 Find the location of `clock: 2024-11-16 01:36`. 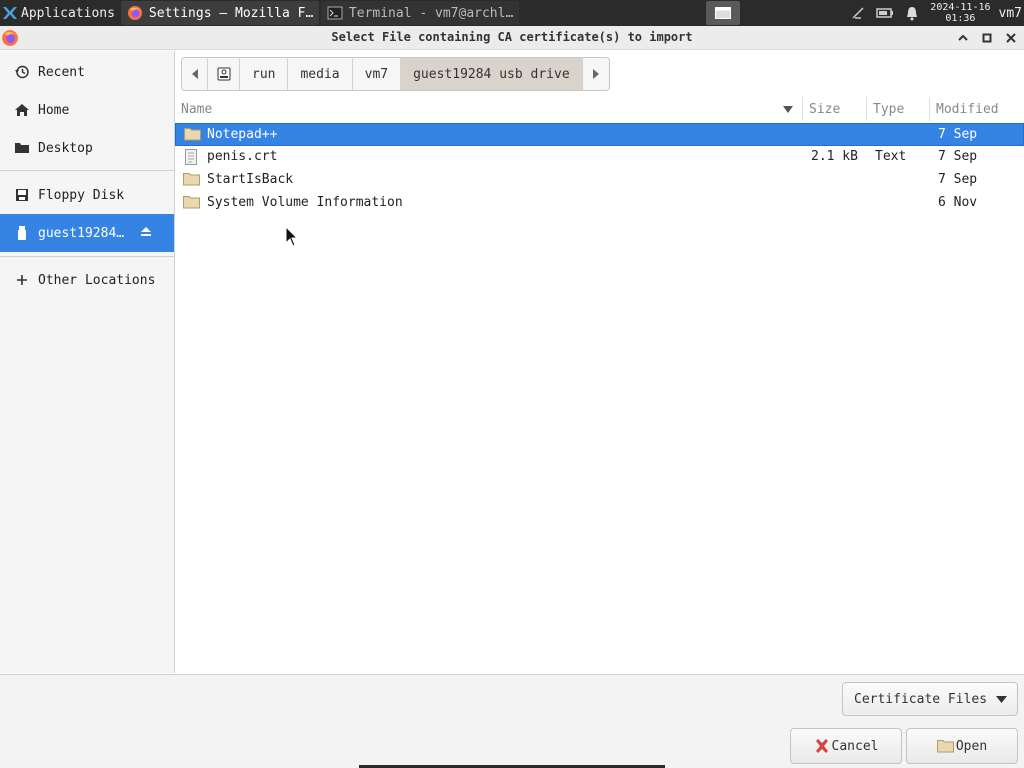

clock: 2024-11-16 01:36 is located at coordinates (960, 13).